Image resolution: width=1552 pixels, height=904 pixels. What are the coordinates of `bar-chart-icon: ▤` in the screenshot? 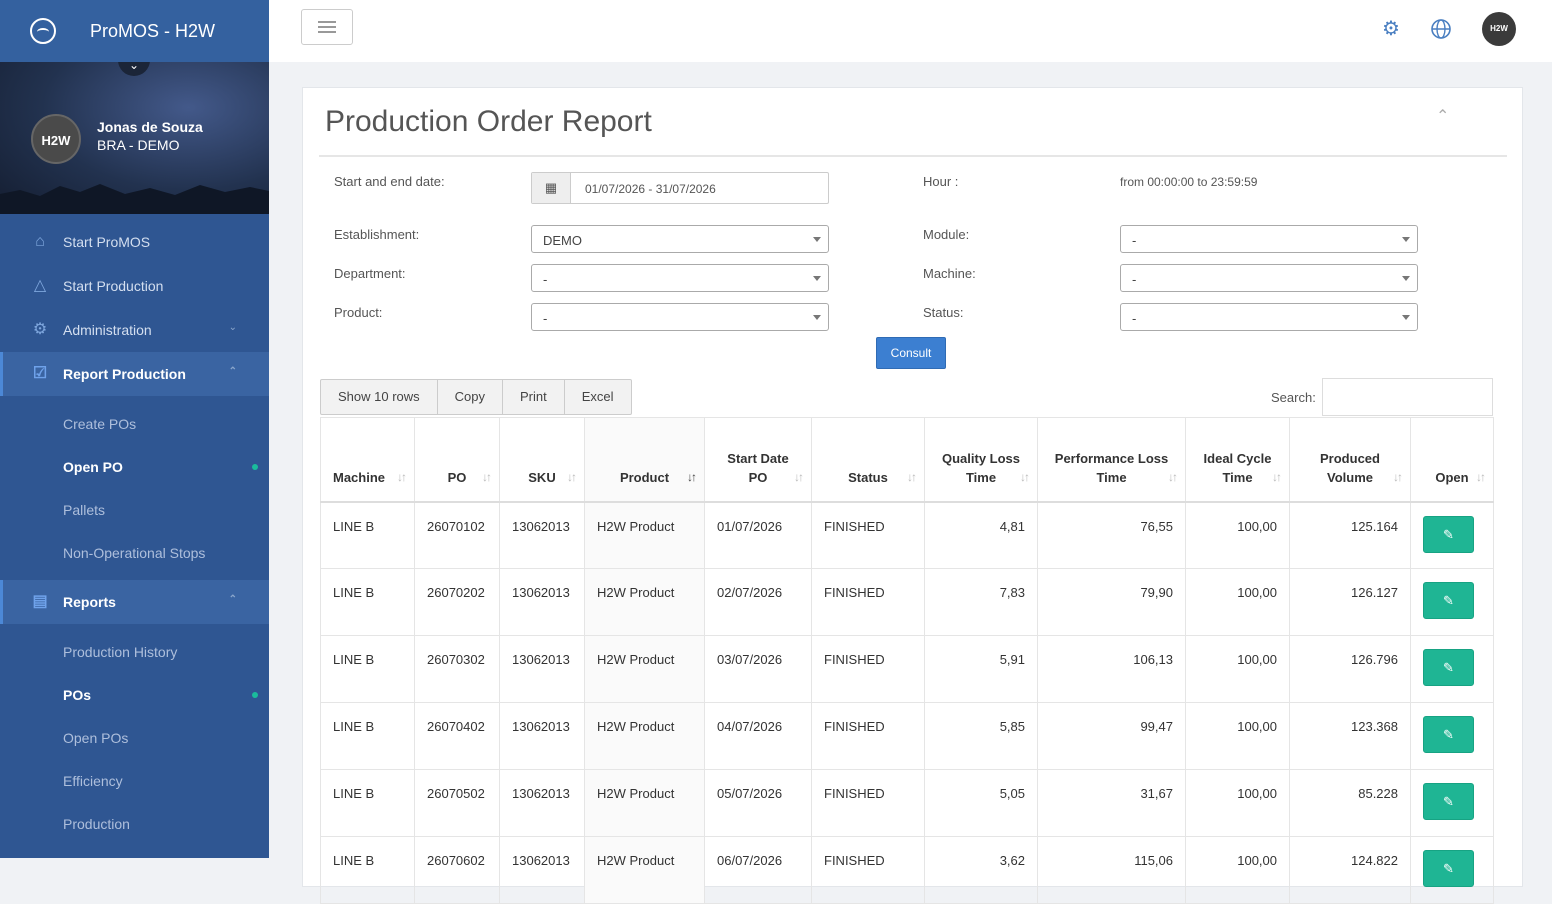 It's located at (40, 601).